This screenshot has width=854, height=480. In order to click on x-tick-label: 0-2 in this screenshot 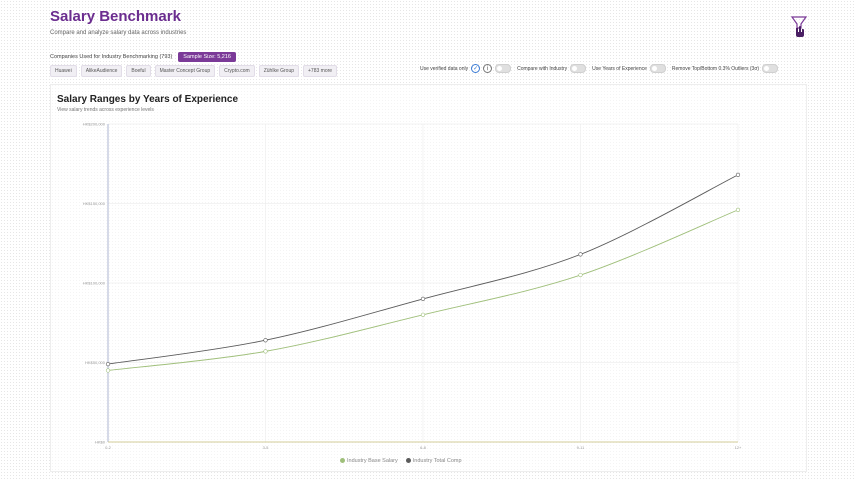, I will do `click(108, 447)`.